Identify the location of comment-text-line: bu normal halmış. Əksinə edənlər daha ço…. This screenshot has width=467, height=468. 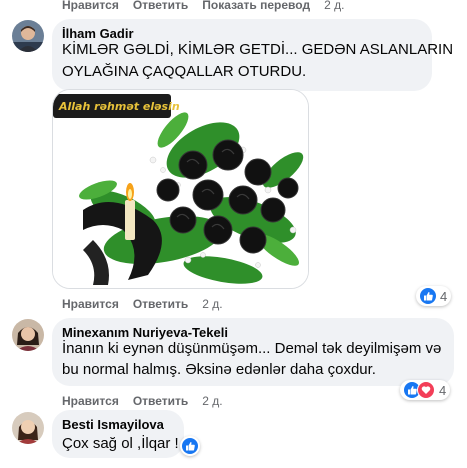
(219, 369).